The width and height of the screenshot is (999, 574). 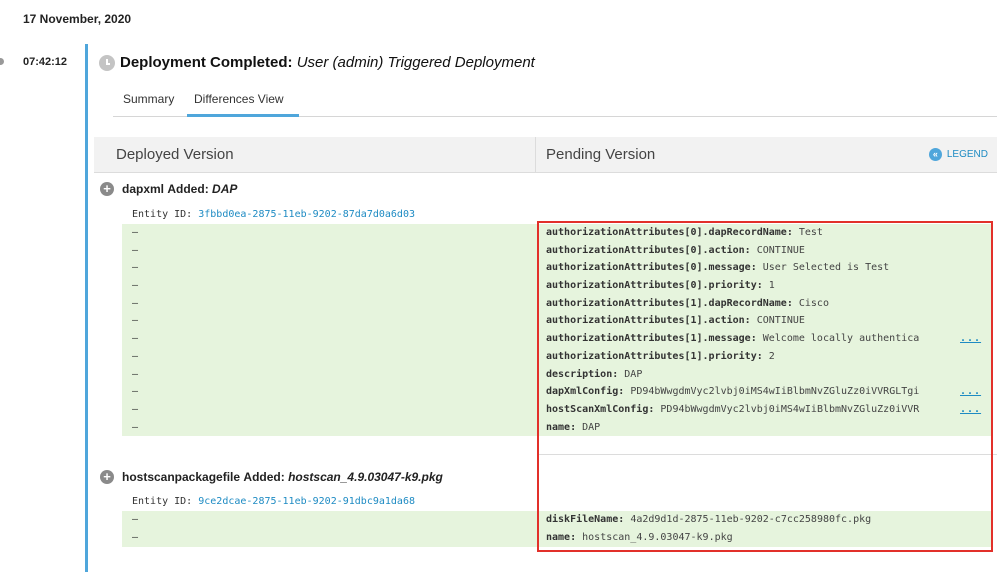 What do you see at coordinates (181, 477) in the screenshot?
I see `section-name: hostscanpackagefile` at bounding box center [181, 477].